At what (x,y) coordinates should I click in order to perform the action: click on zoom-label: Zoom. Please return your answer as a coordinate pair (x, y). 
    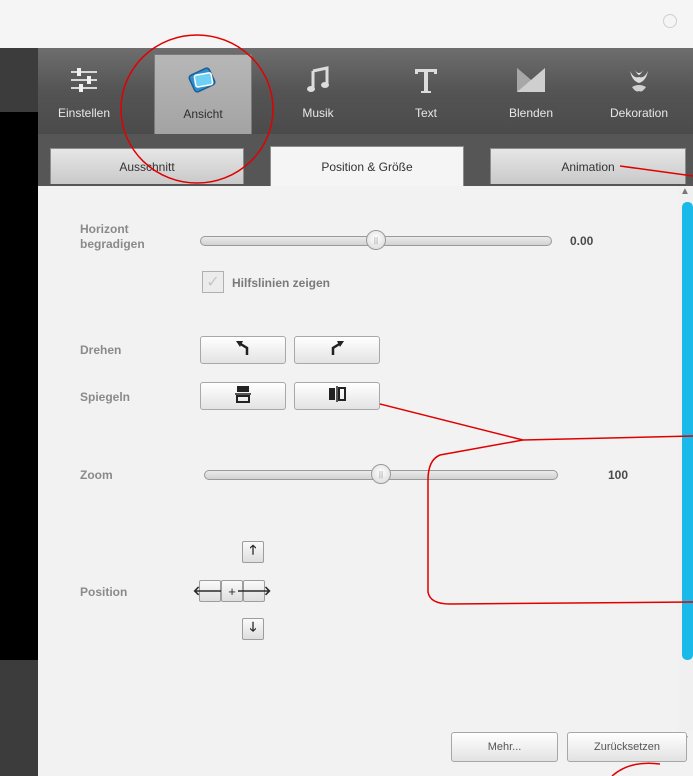
    Looking at the image, I should click on (96, 475).